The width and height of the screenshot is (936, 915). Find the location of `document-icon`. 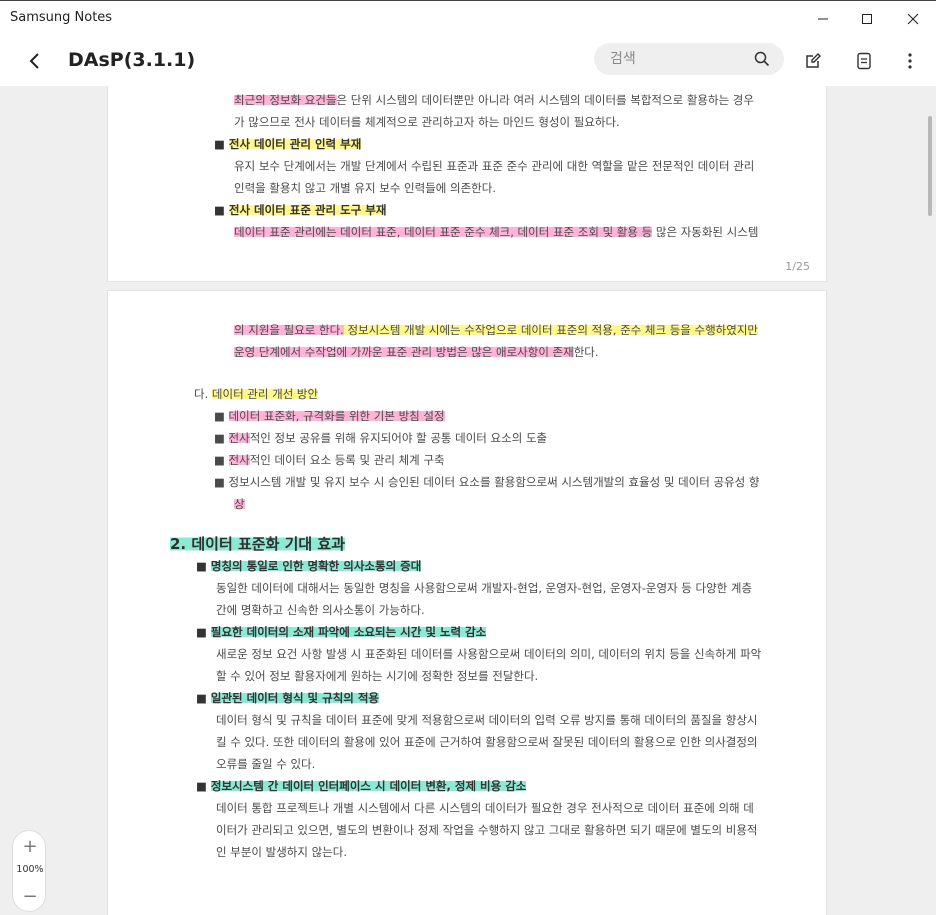

document-icon is located at coordinates (864, 61).